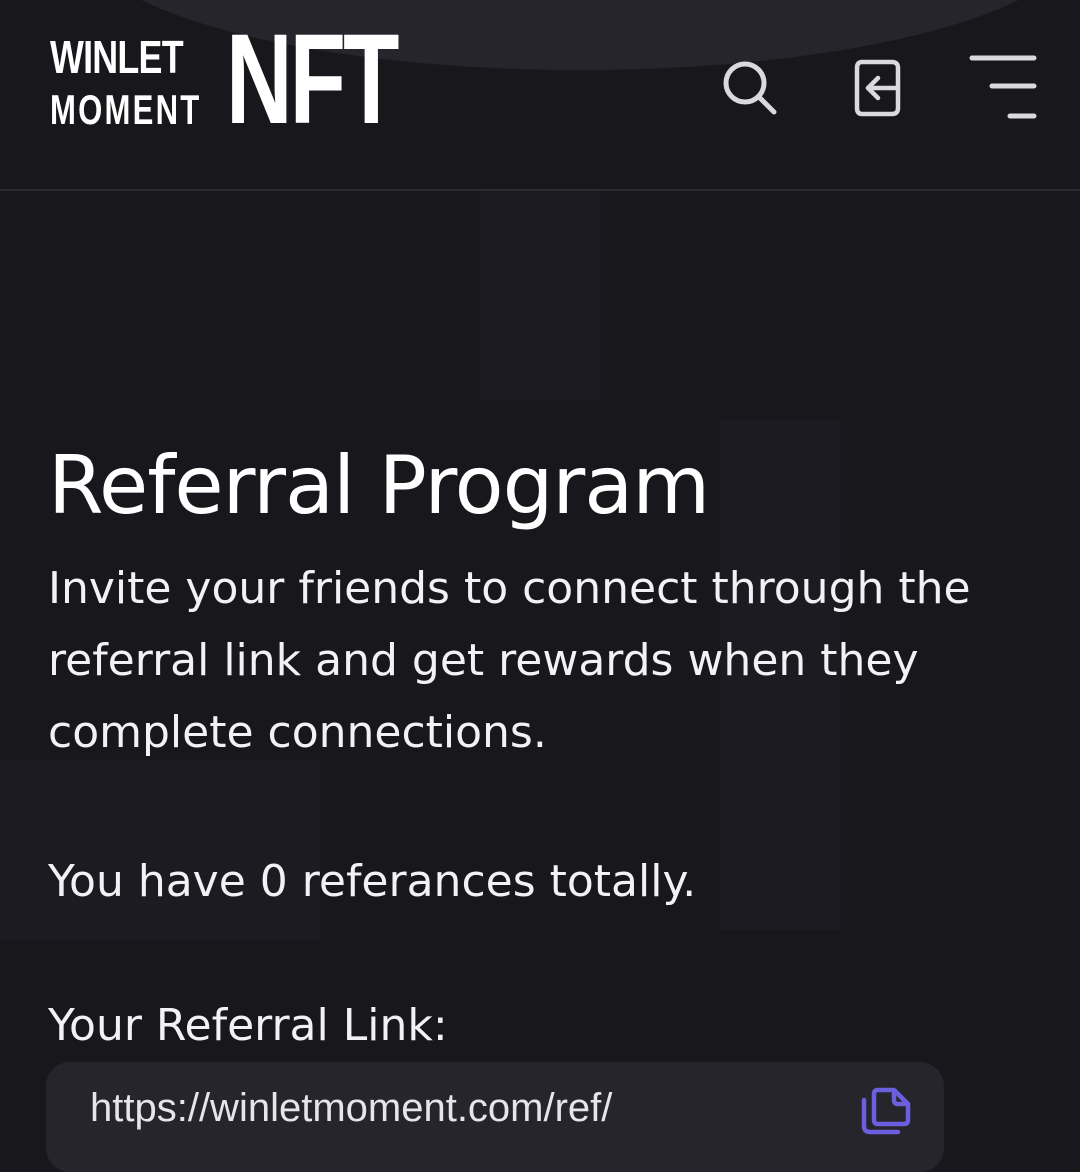  What do you see at coordinates (379, 485) in the screenshot?
I see `page-title: Referral Program` at bounding box center [379, 485].